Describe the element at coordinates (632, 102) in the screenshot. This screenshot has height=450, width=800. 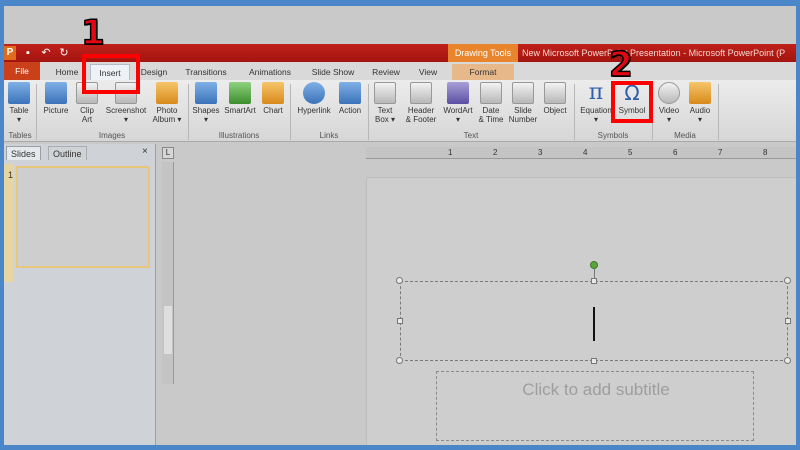
I see `callout-highlight-symbol` at that location.